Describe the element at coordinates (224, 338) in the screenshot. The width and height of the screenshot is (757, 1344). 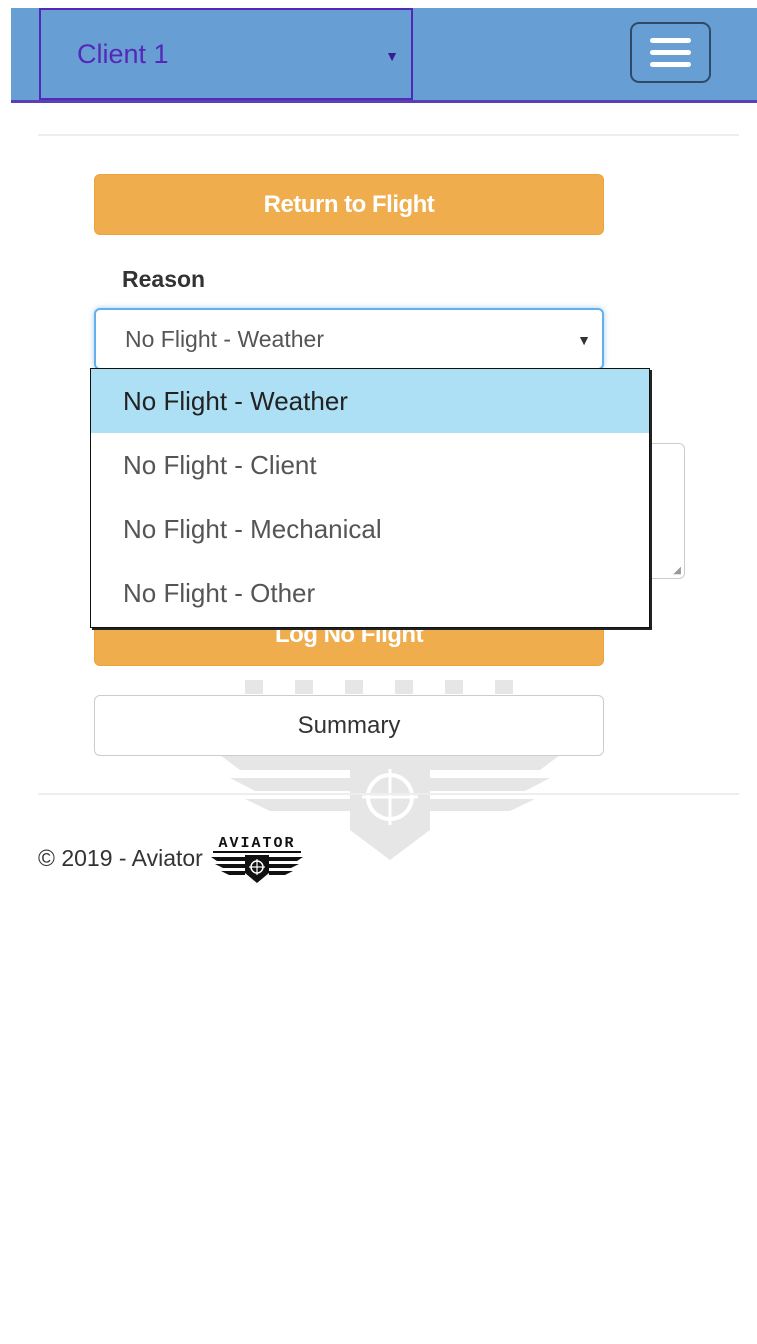
I see `reason-select-value: No Flight - Weather` at that location.